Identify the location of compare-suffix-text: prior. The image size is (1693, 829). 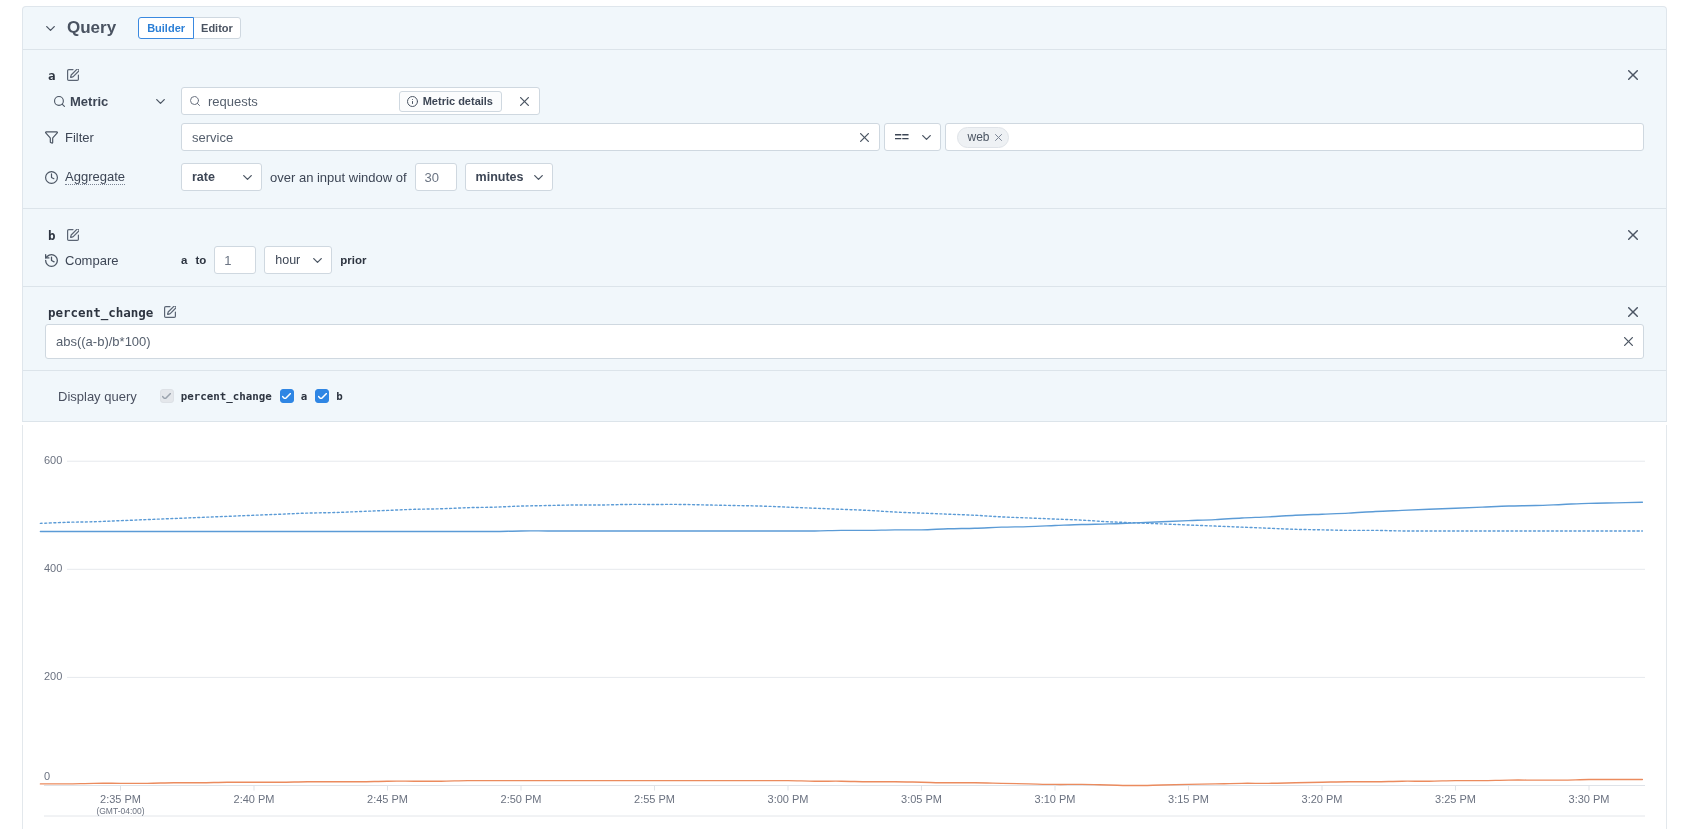
(353, 260).